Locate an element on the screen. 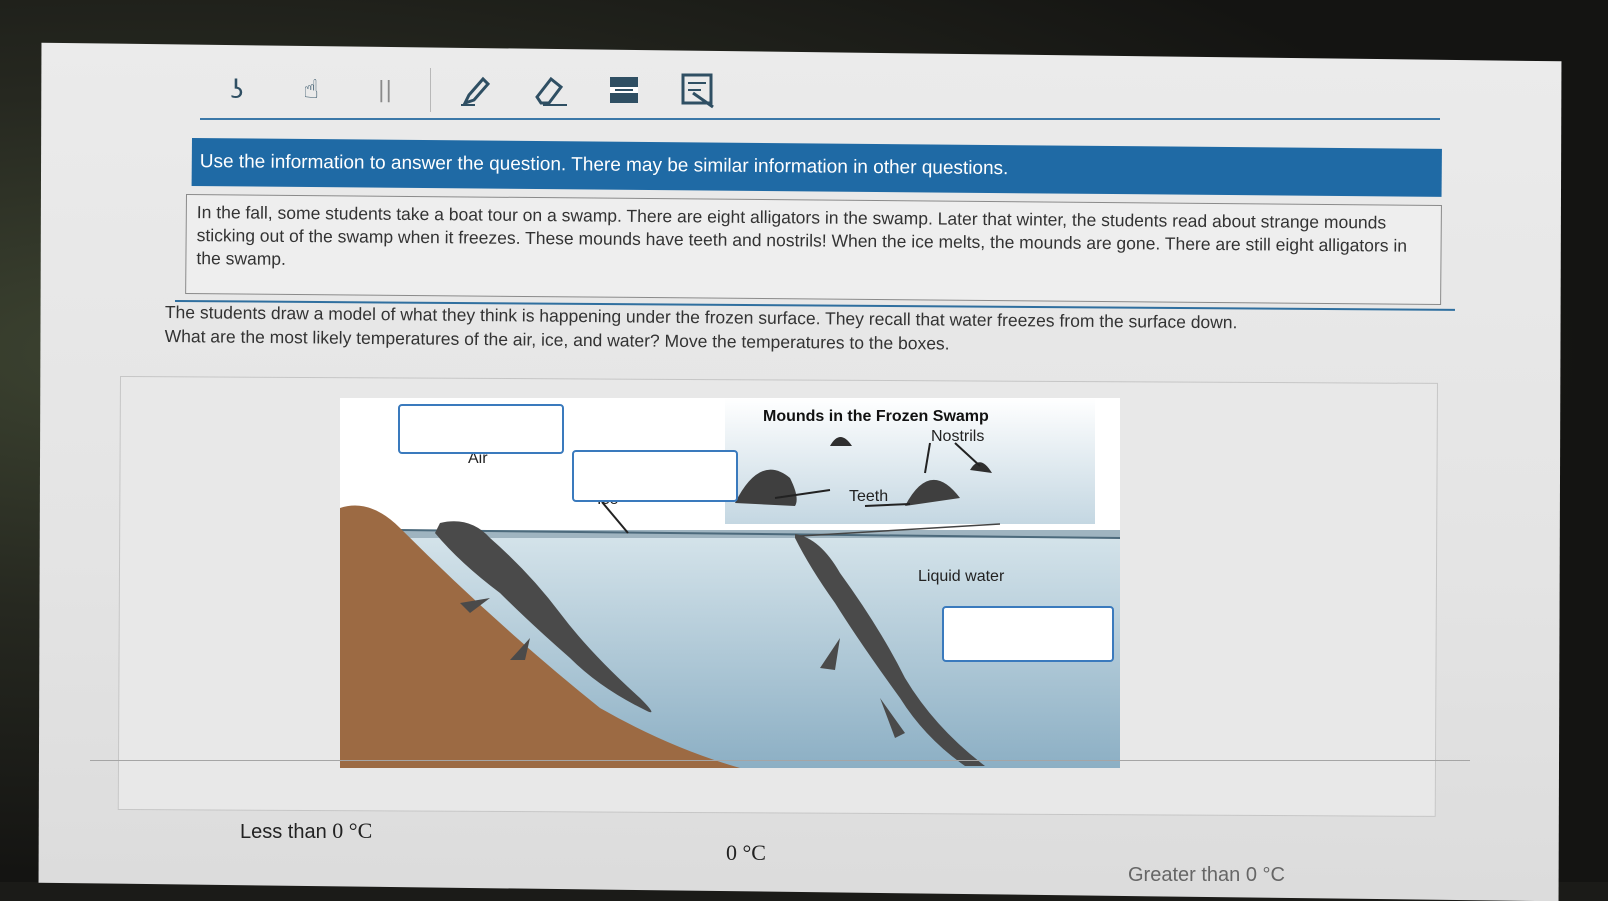 The image size is (1608, 901). zero-value: 0 °C is located at coordinates (746, 852).